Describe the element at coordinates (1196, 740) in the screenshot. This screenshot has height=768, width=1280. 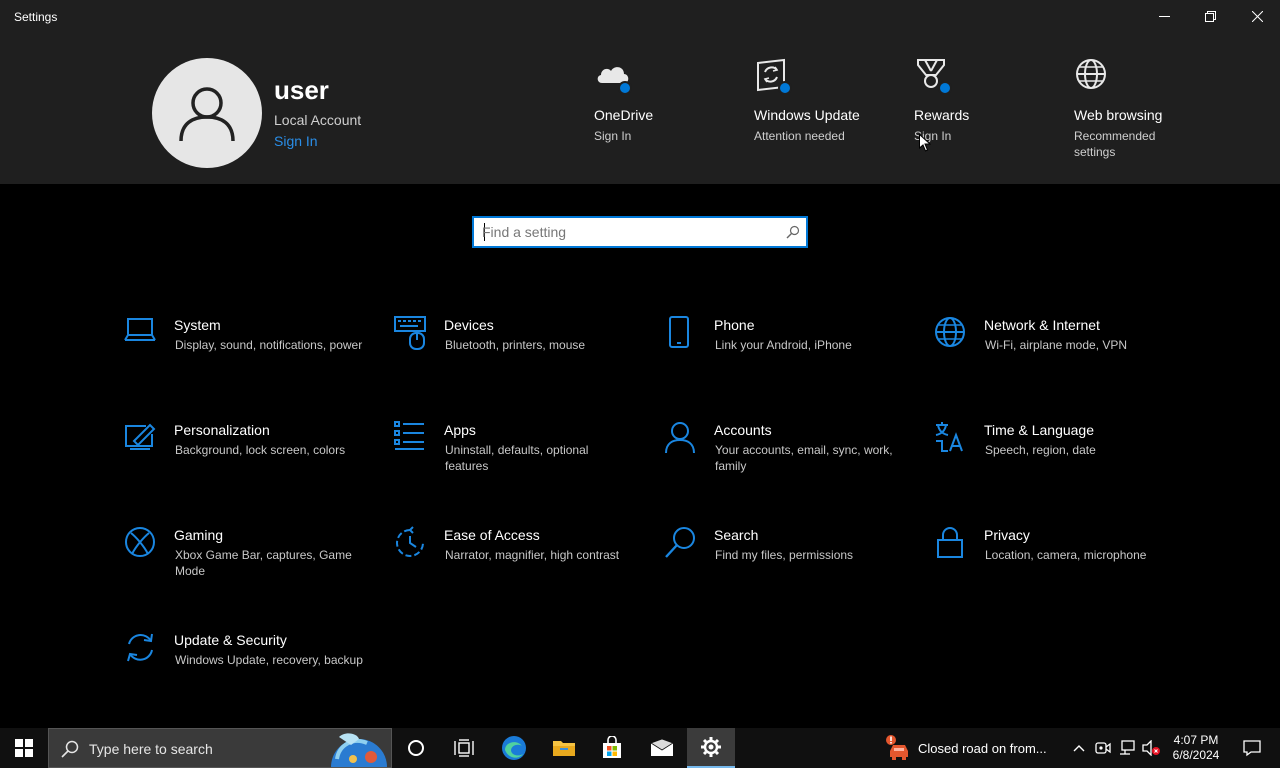
I see `clock-time: 4:07 PM` at that location.